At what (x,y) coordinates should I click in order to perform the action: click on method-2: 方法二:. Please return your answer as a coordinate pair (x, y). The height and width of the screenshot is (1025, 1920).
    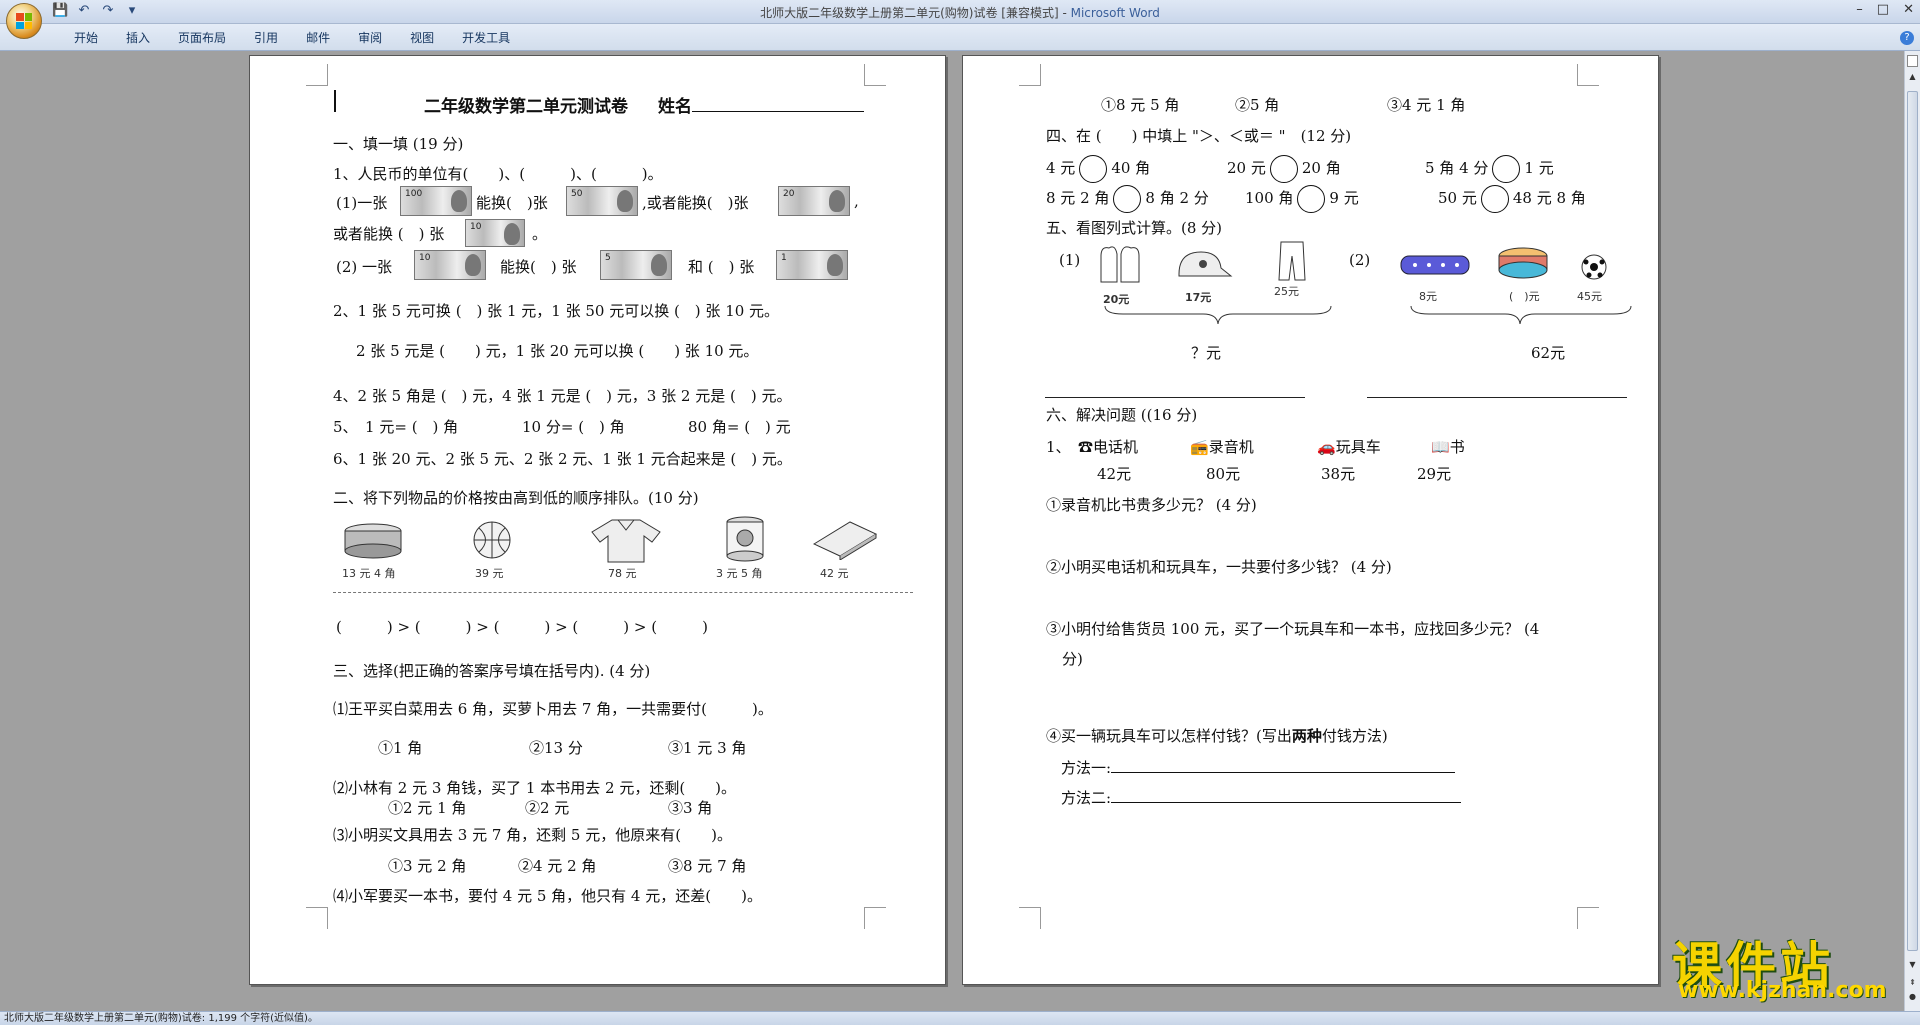
    Looking at the image, I should click on (1261, 797).